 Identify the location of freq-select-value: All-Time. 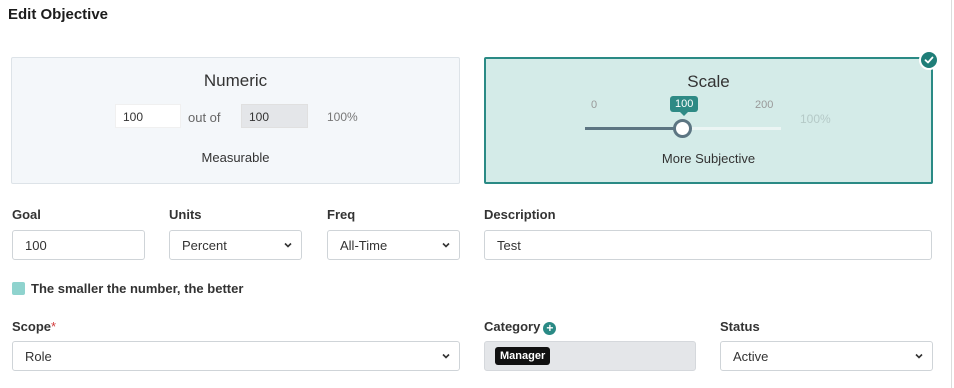
(364, 245).